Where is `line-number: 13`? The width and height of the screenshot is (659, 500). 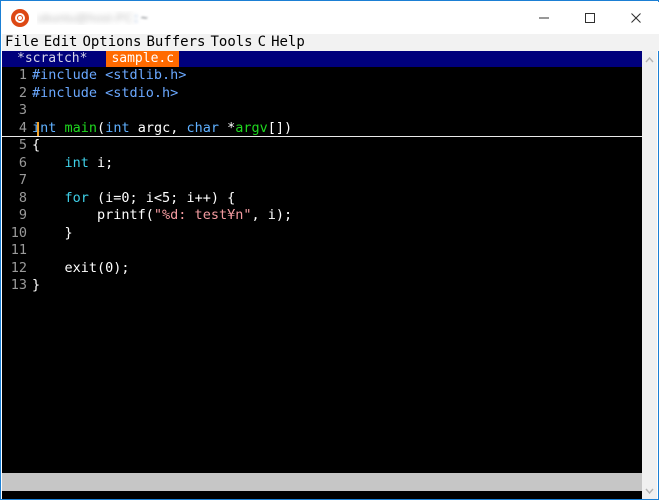
line-number: 13 is located at coordinates (18, 285).